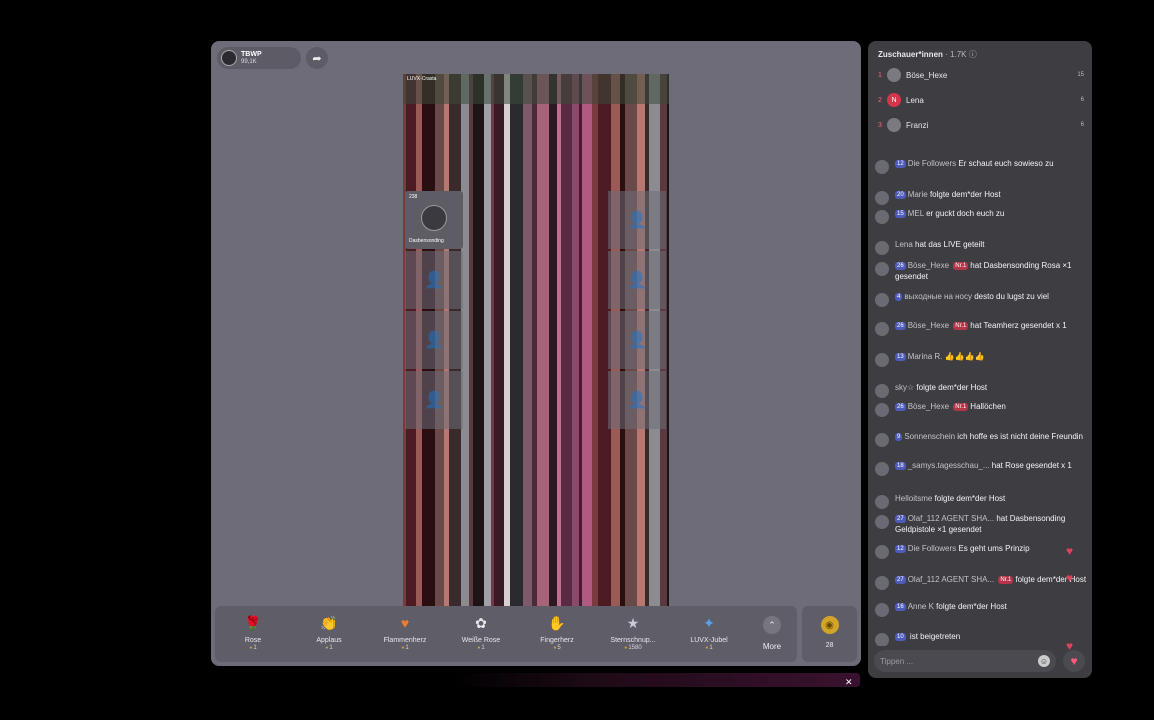  Describe the element at coordinates (426, 241) in the screenshot. I see `guest-name: Dasbensonding` at that location.